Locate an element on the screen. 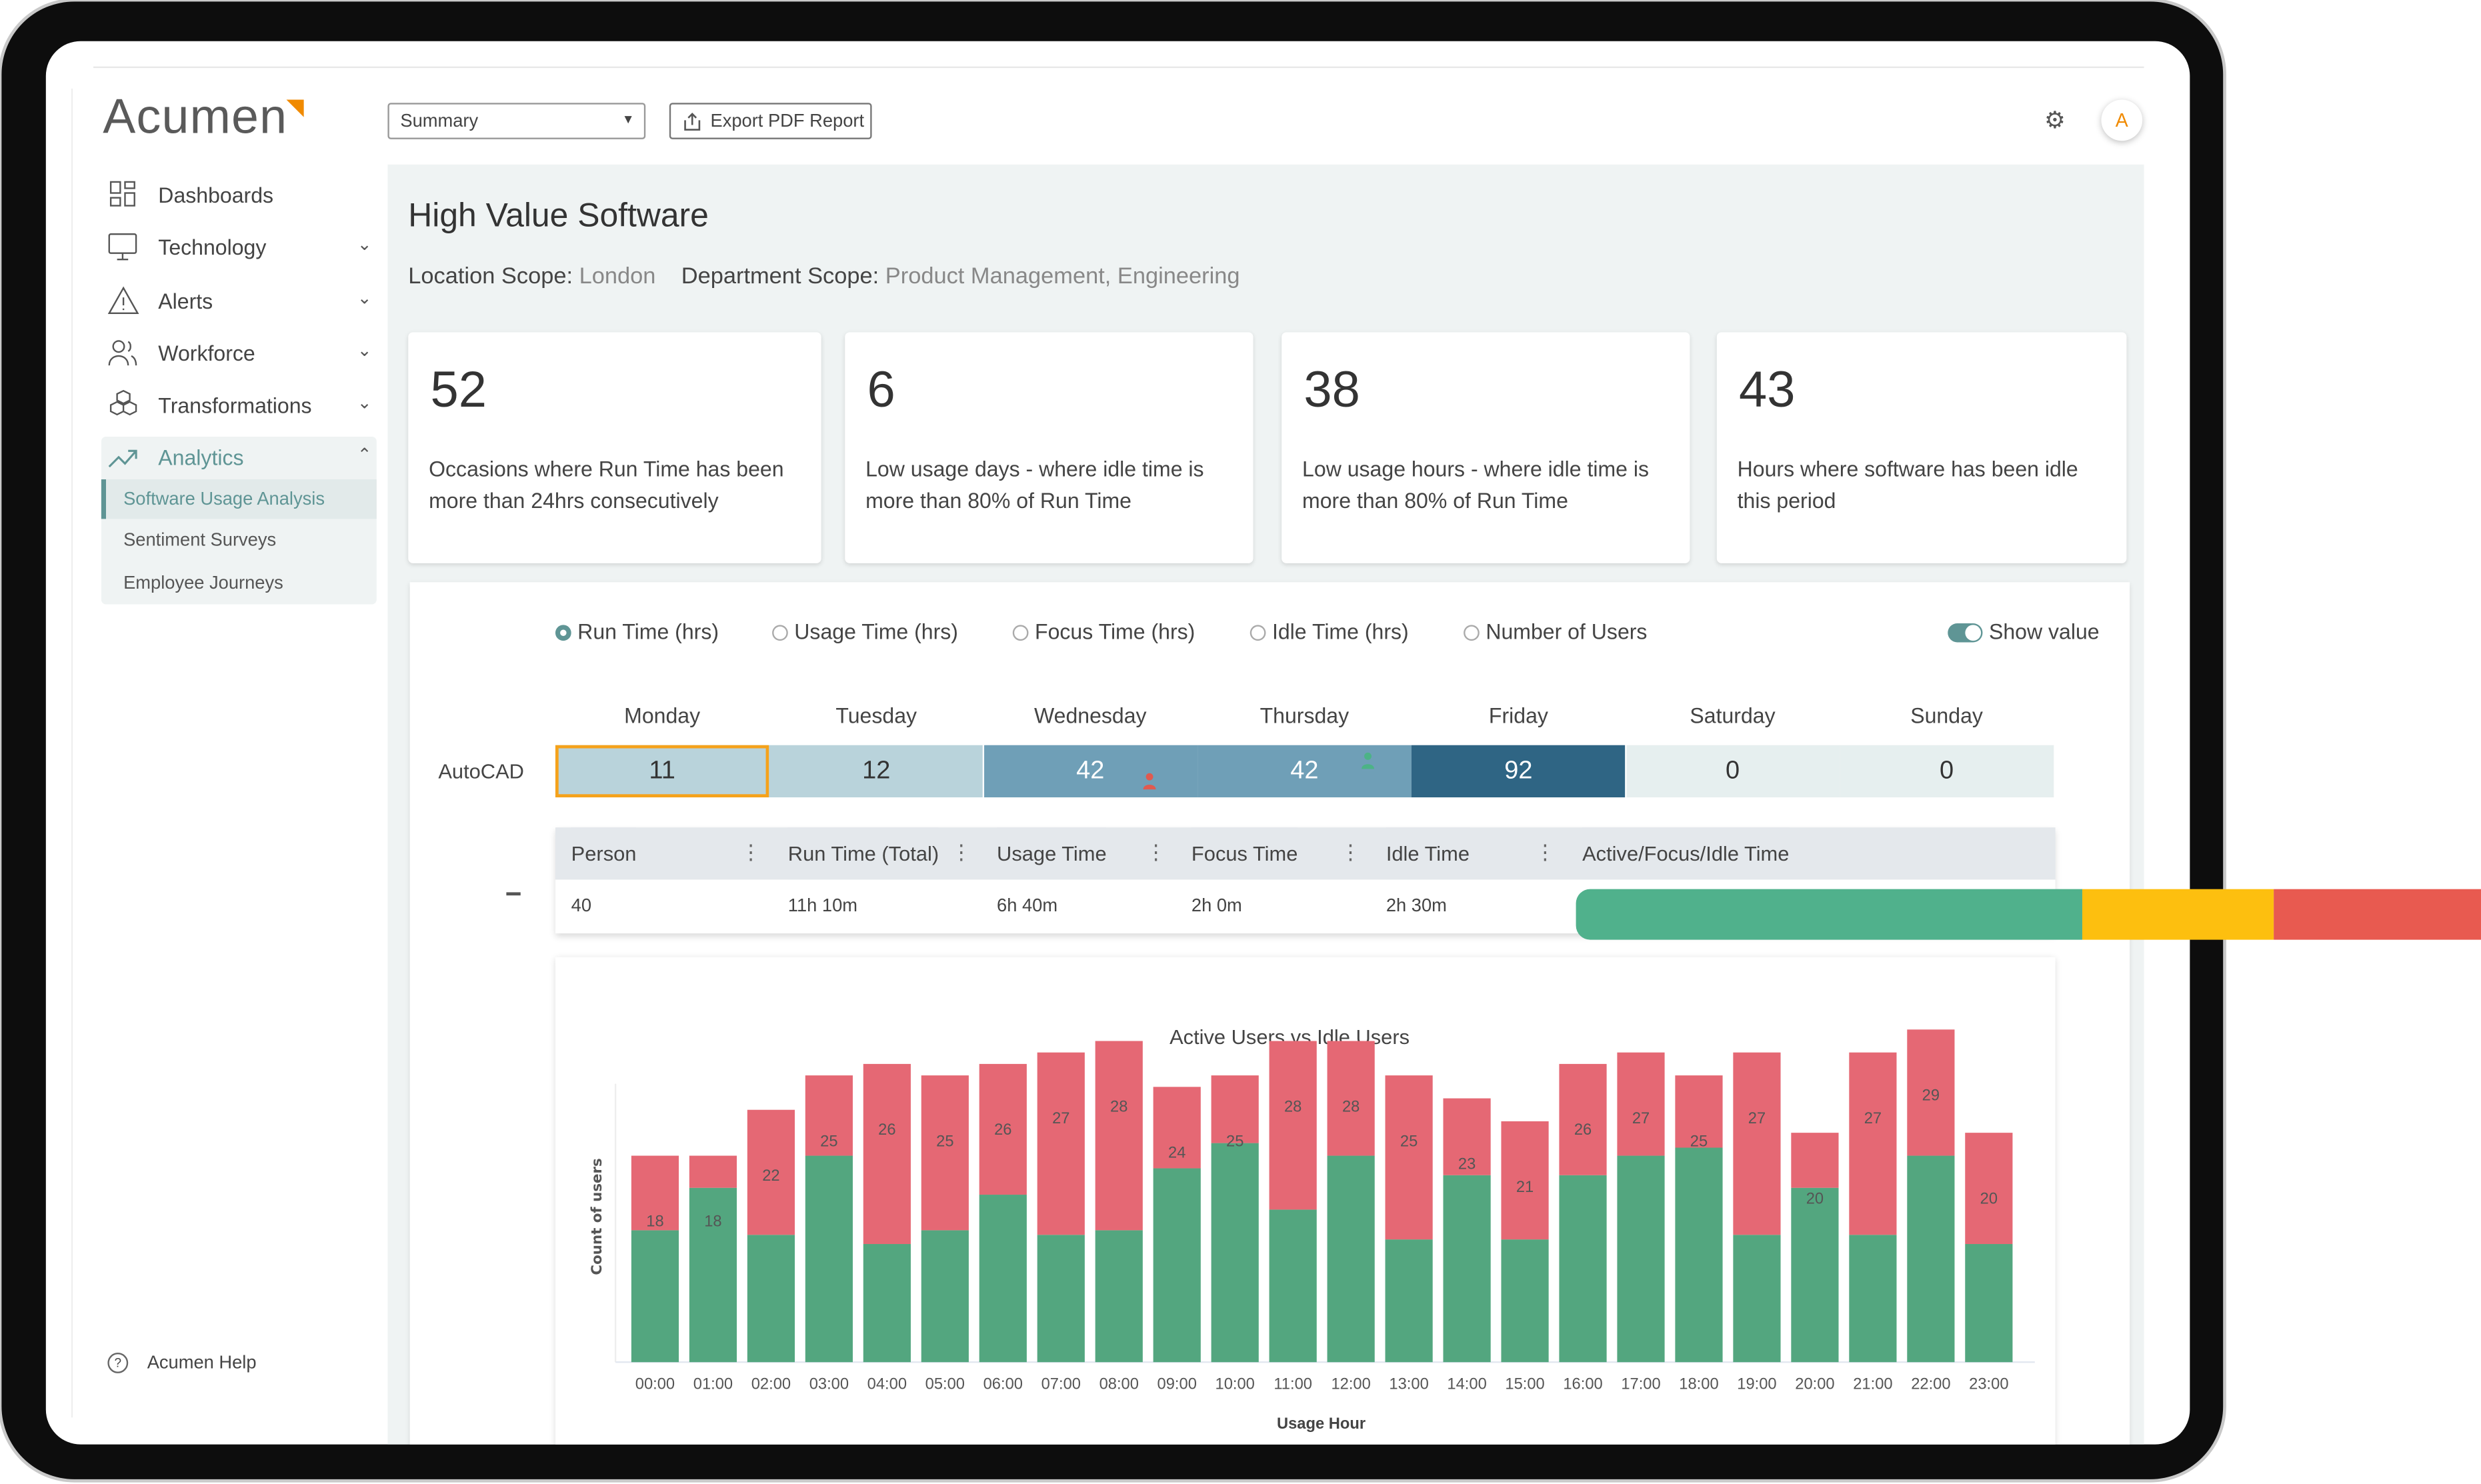 The width and height of the screenshot is (2481, 1484). help-link: ? Acumen Help is located at coordinates (182, 1362).